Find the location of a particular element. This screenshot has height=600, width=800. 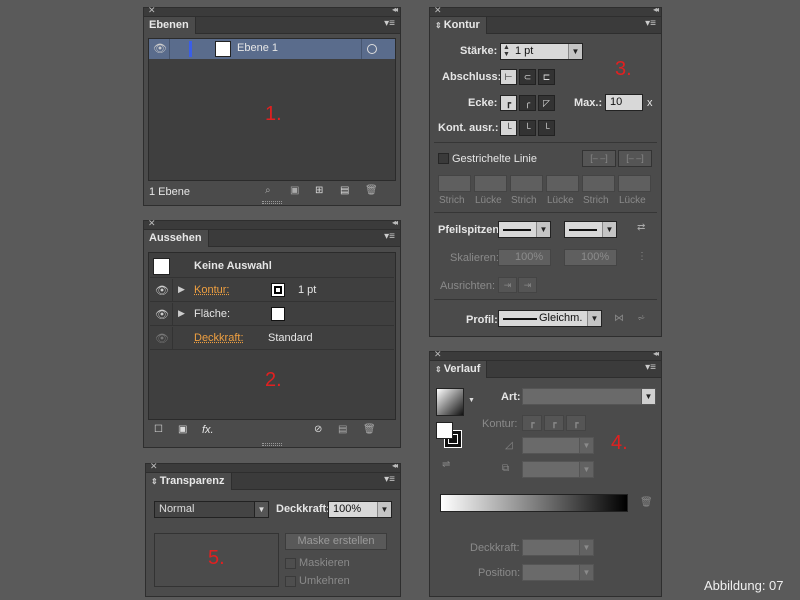

arrow-tip-extend-button: ⇥ is located at coordinates (507, 285).